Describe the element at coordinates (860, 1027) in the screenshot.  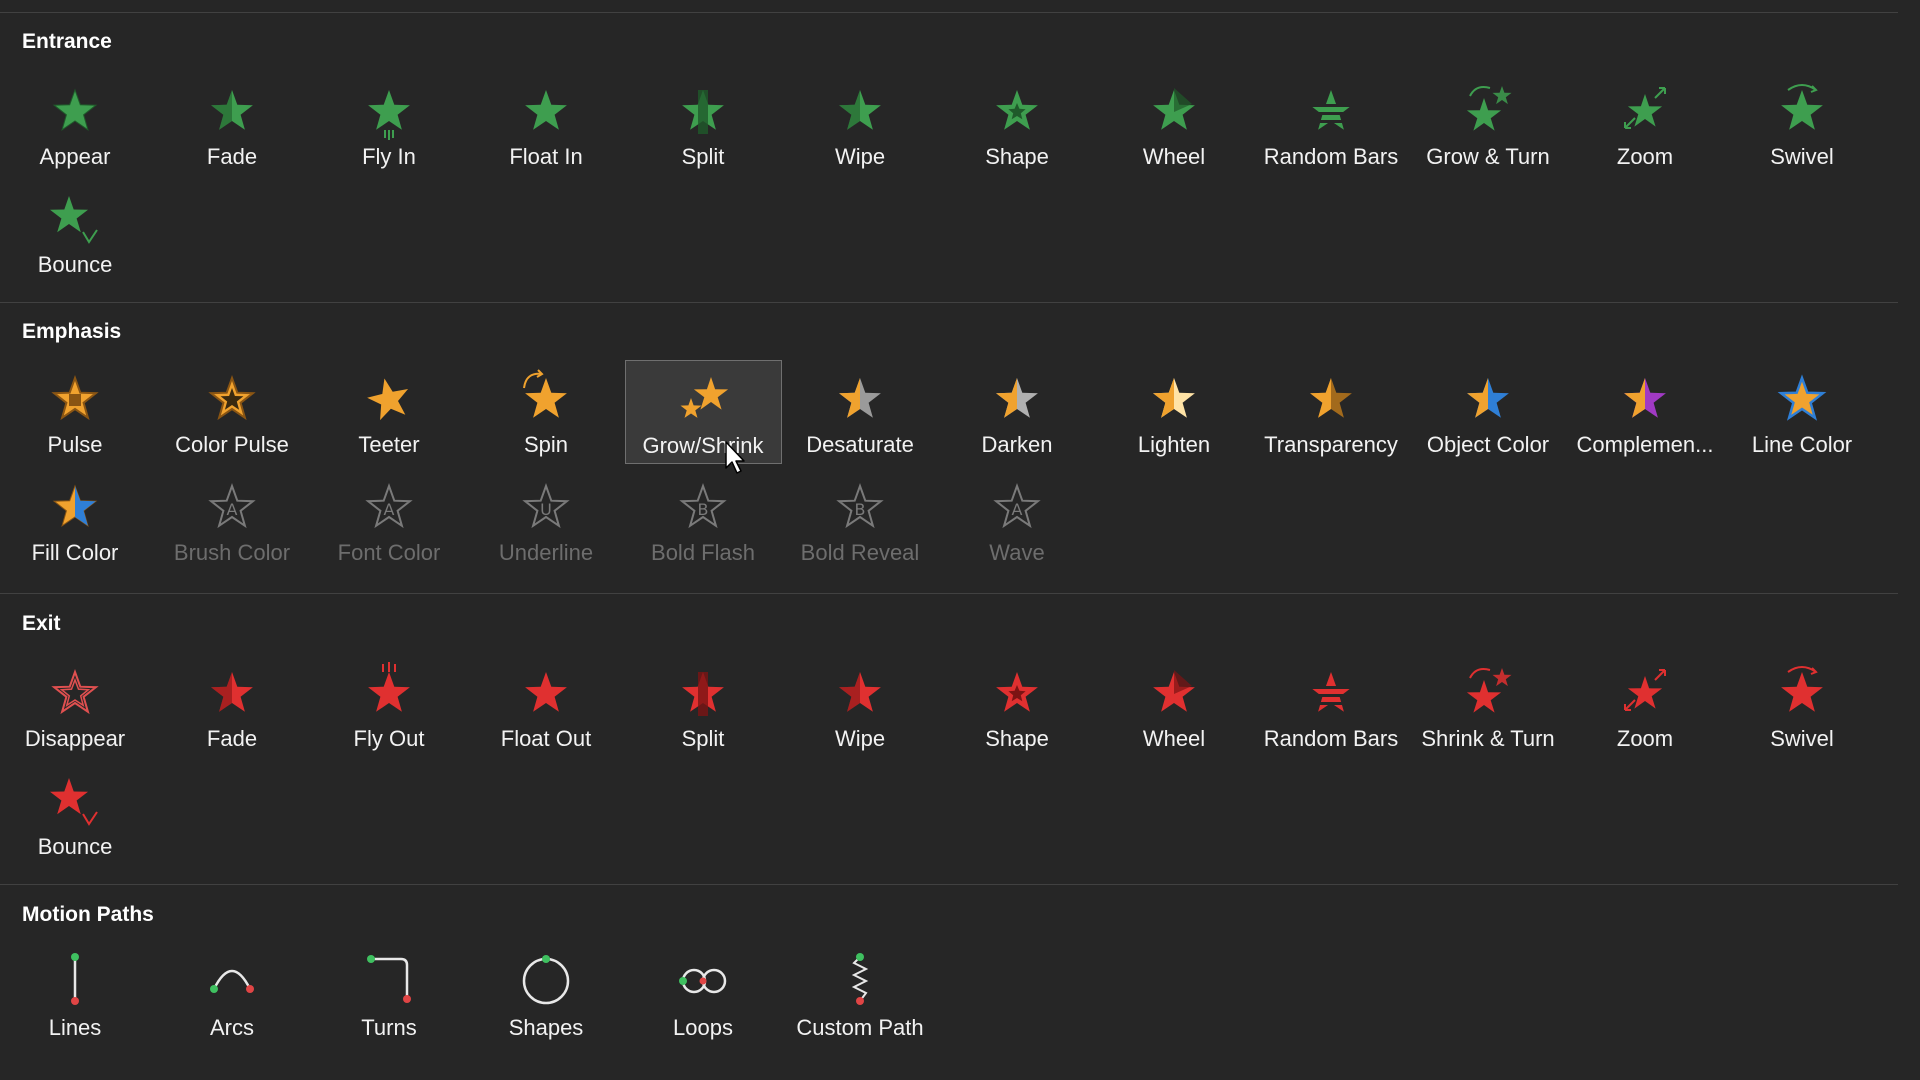
I see `effect-label: Custom Path` at that location.